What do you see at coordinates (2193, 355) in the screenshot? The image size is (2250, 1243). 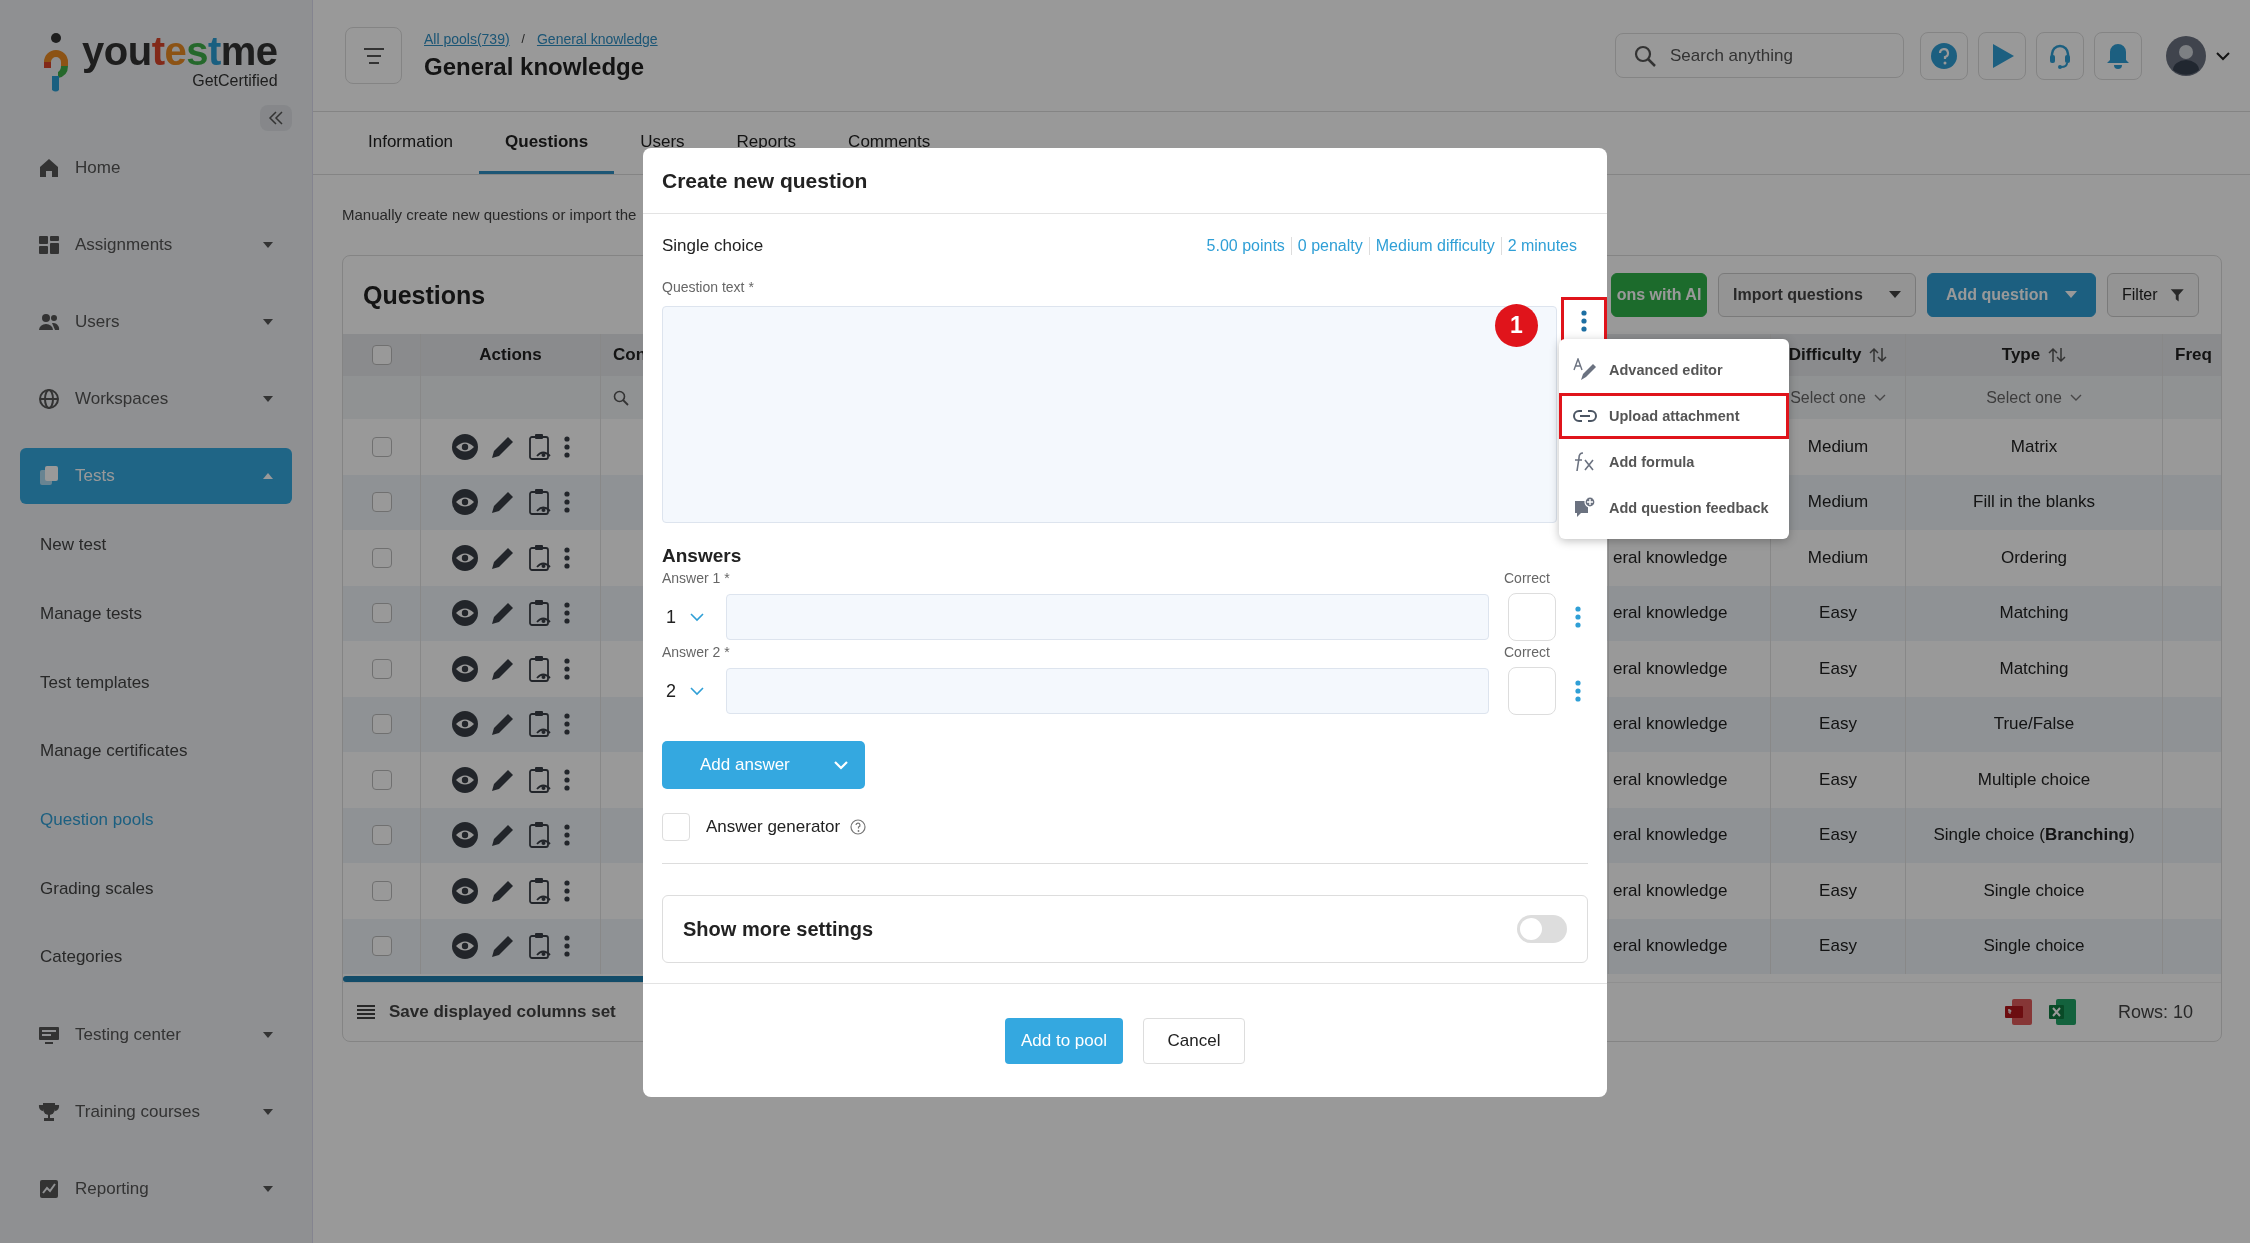 I see `column-header: Freq` at bounding box center [2193, 355].